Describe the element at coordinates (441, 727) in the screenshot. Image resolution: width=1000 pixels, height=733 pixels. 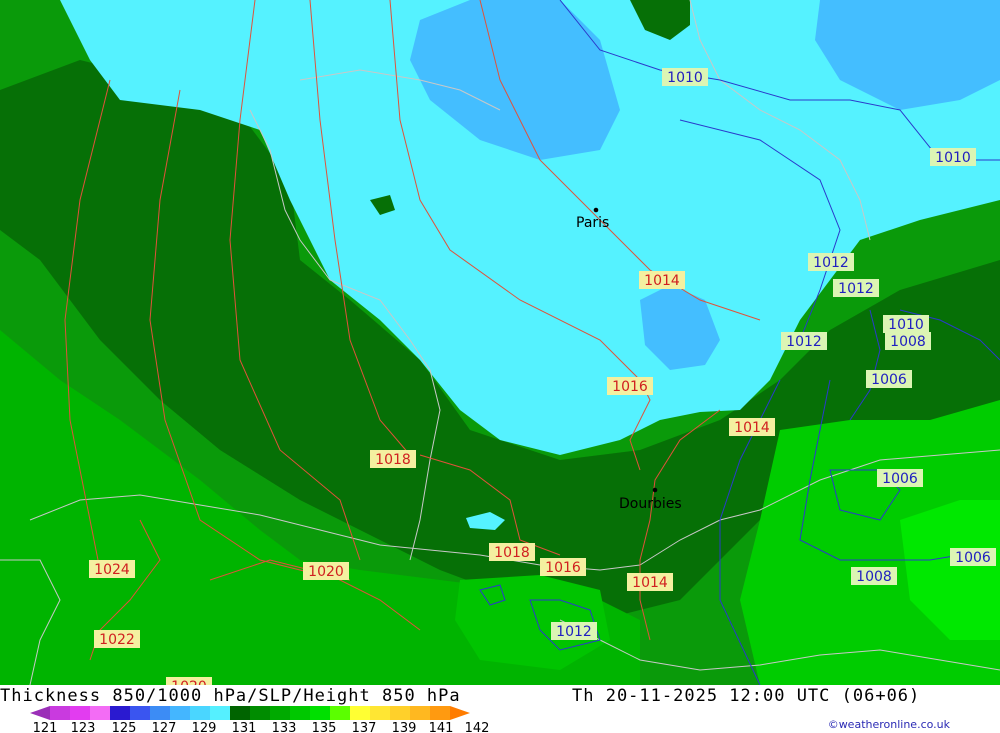
I see `legend-tick-label: 141` at that location.